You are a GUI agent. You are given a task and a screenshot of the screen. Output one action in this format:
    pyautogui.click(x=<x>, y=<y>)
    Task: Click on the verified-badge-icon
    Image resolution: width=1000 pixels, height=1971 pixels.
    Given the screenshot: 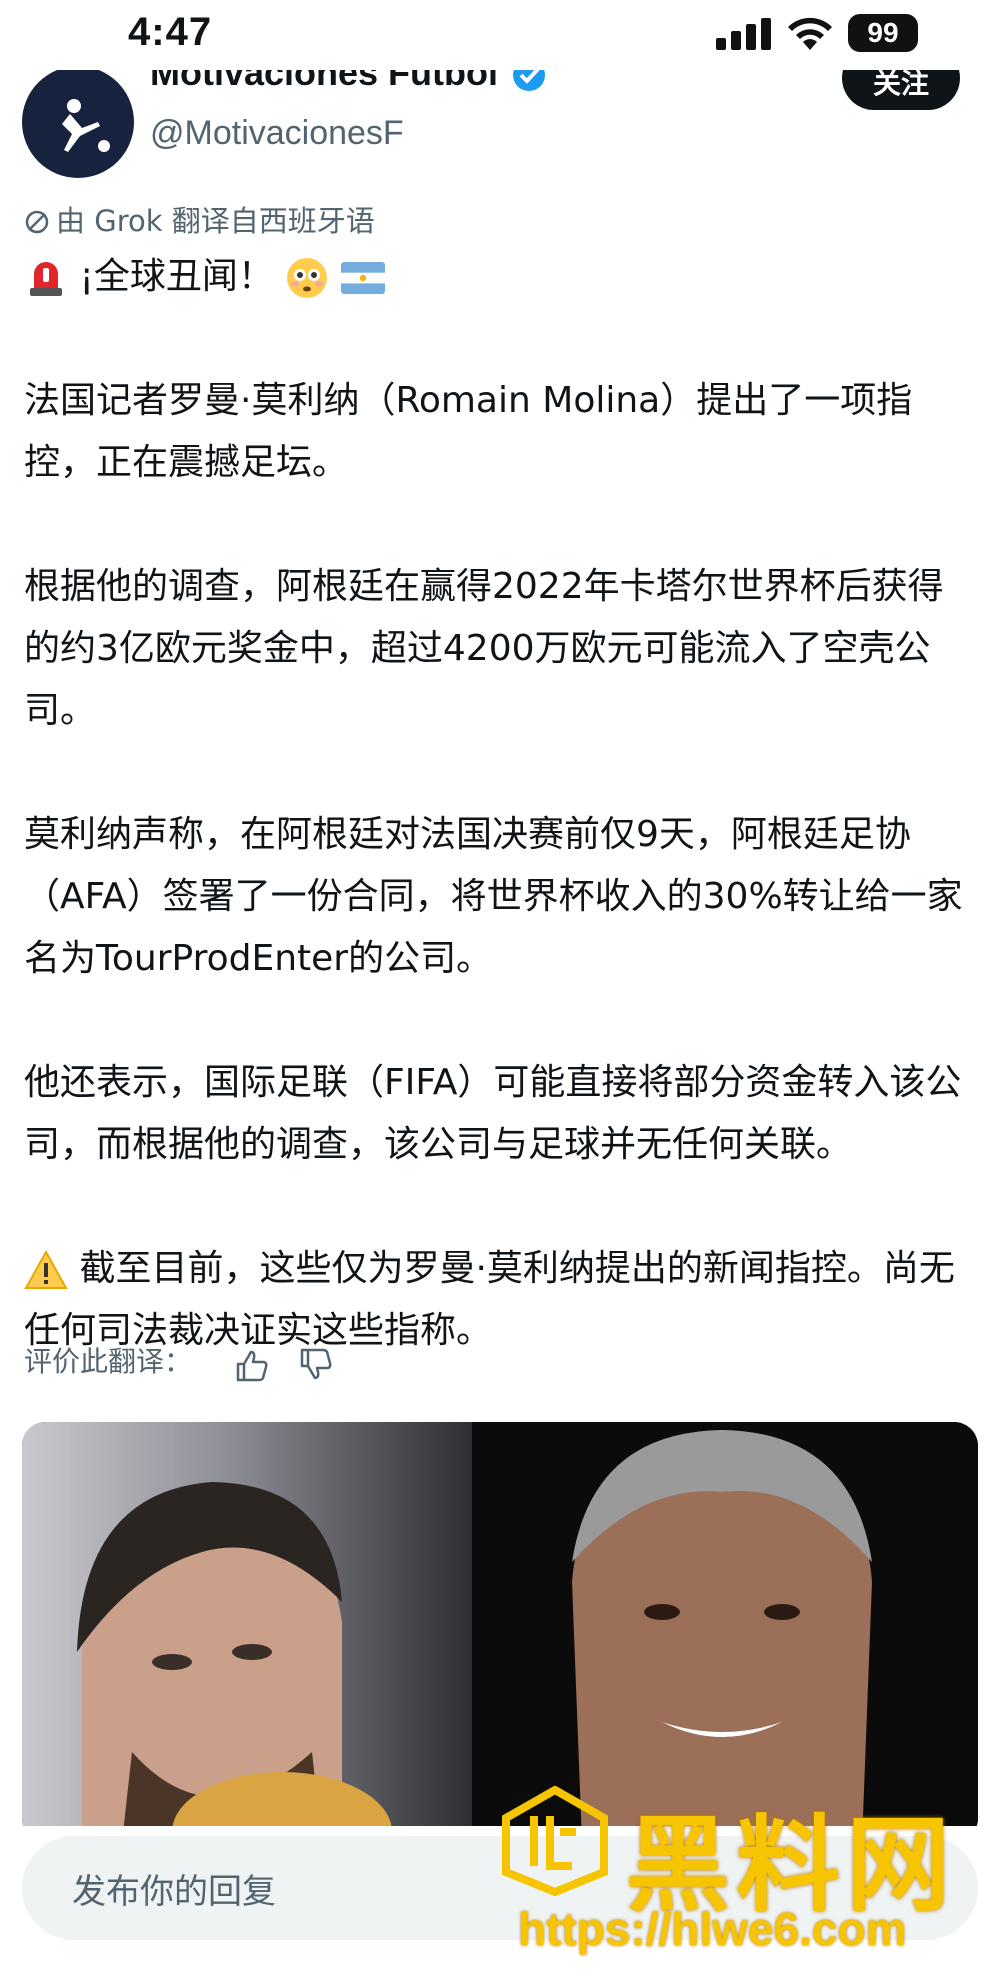 What is the action you would take?
    pyautogui.click(x=529, y=80)
    